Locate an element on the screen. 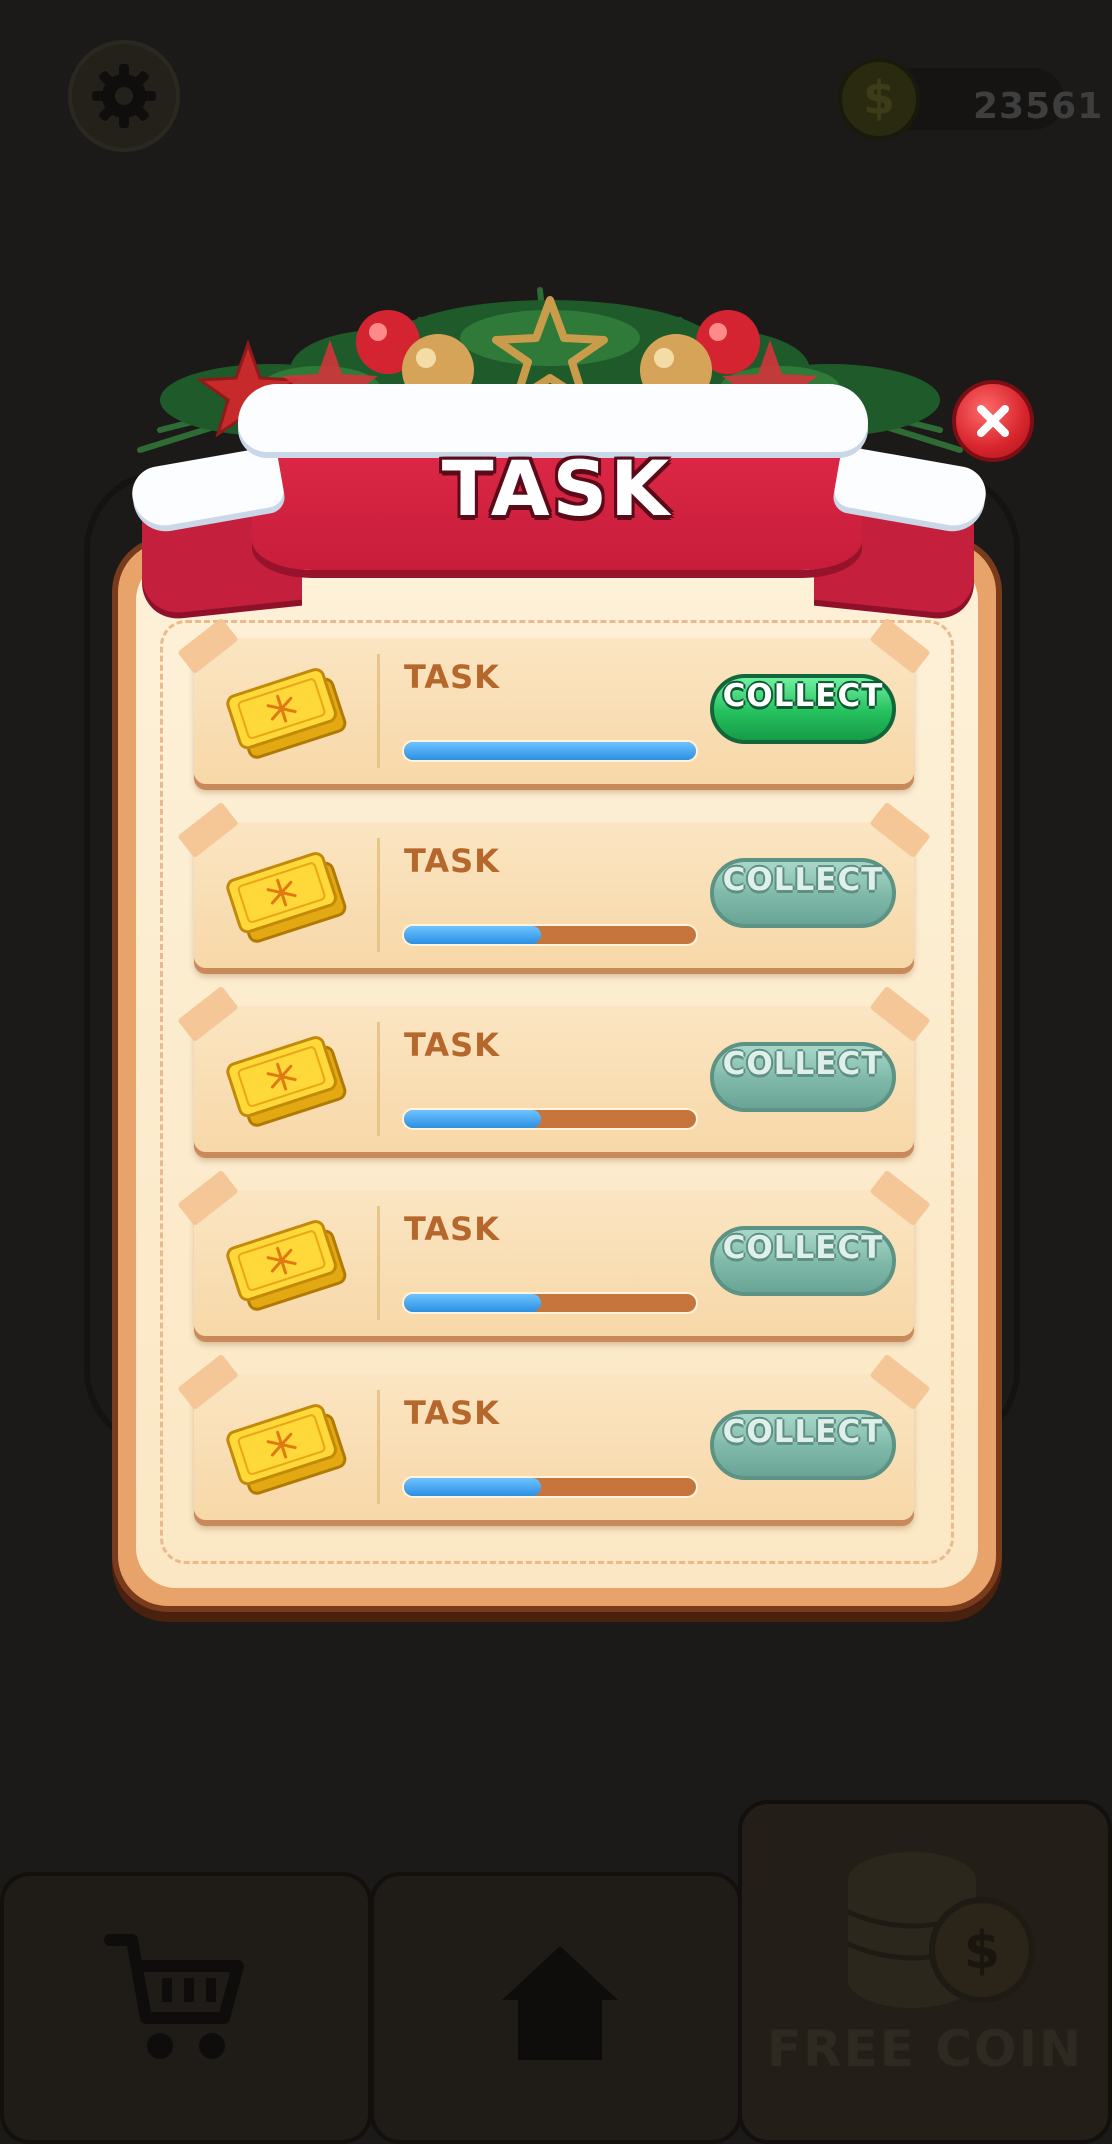  nav-home is located at coordinates (556, 2008).